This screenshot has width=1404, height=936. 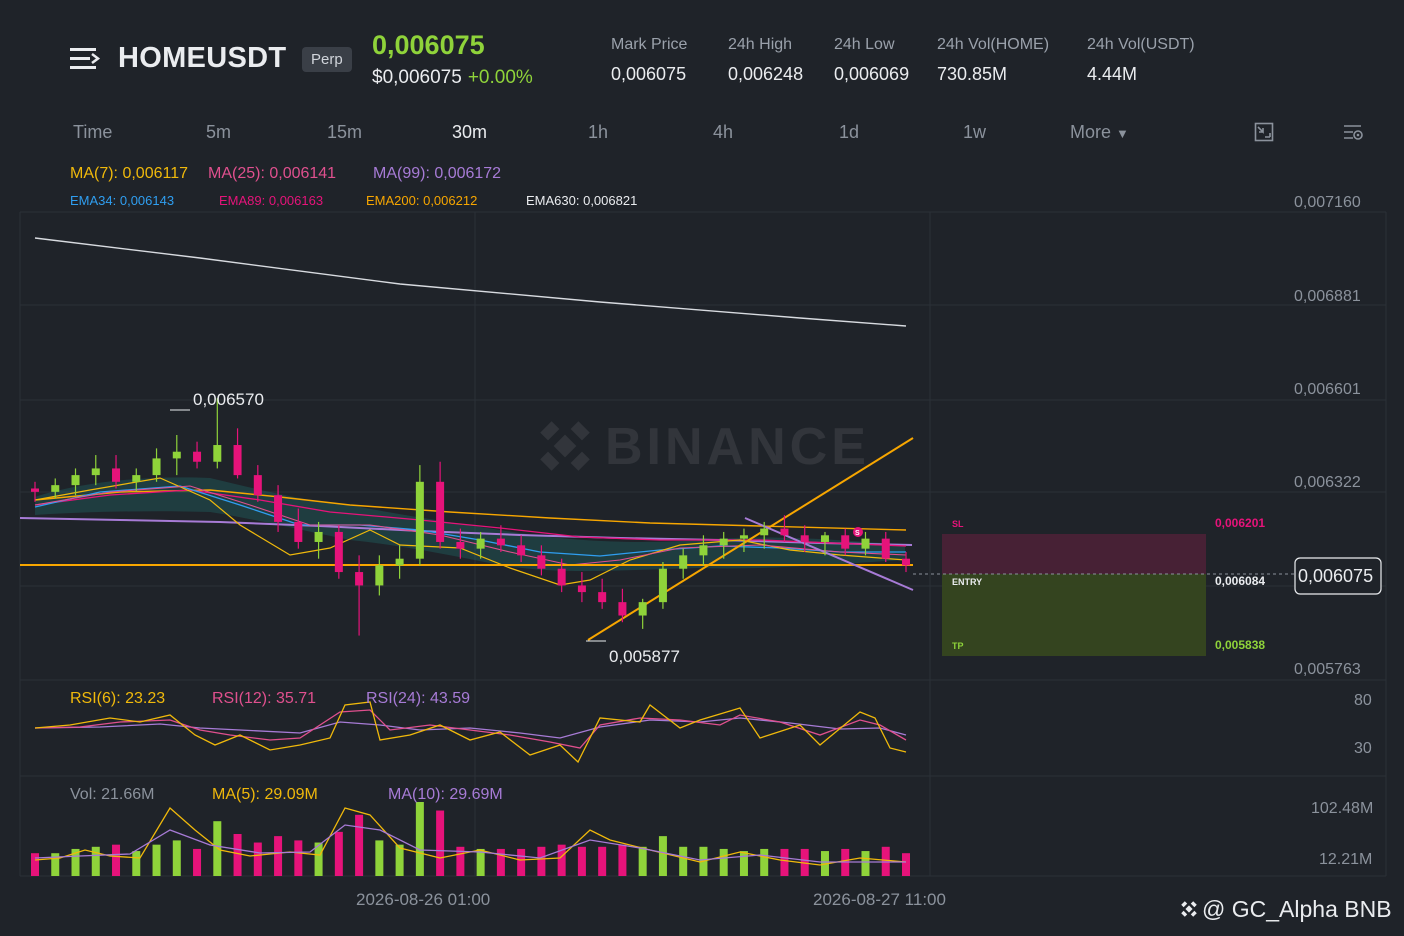 I want to click on sl-price: 0,006201, so click(x=1240, y=523).